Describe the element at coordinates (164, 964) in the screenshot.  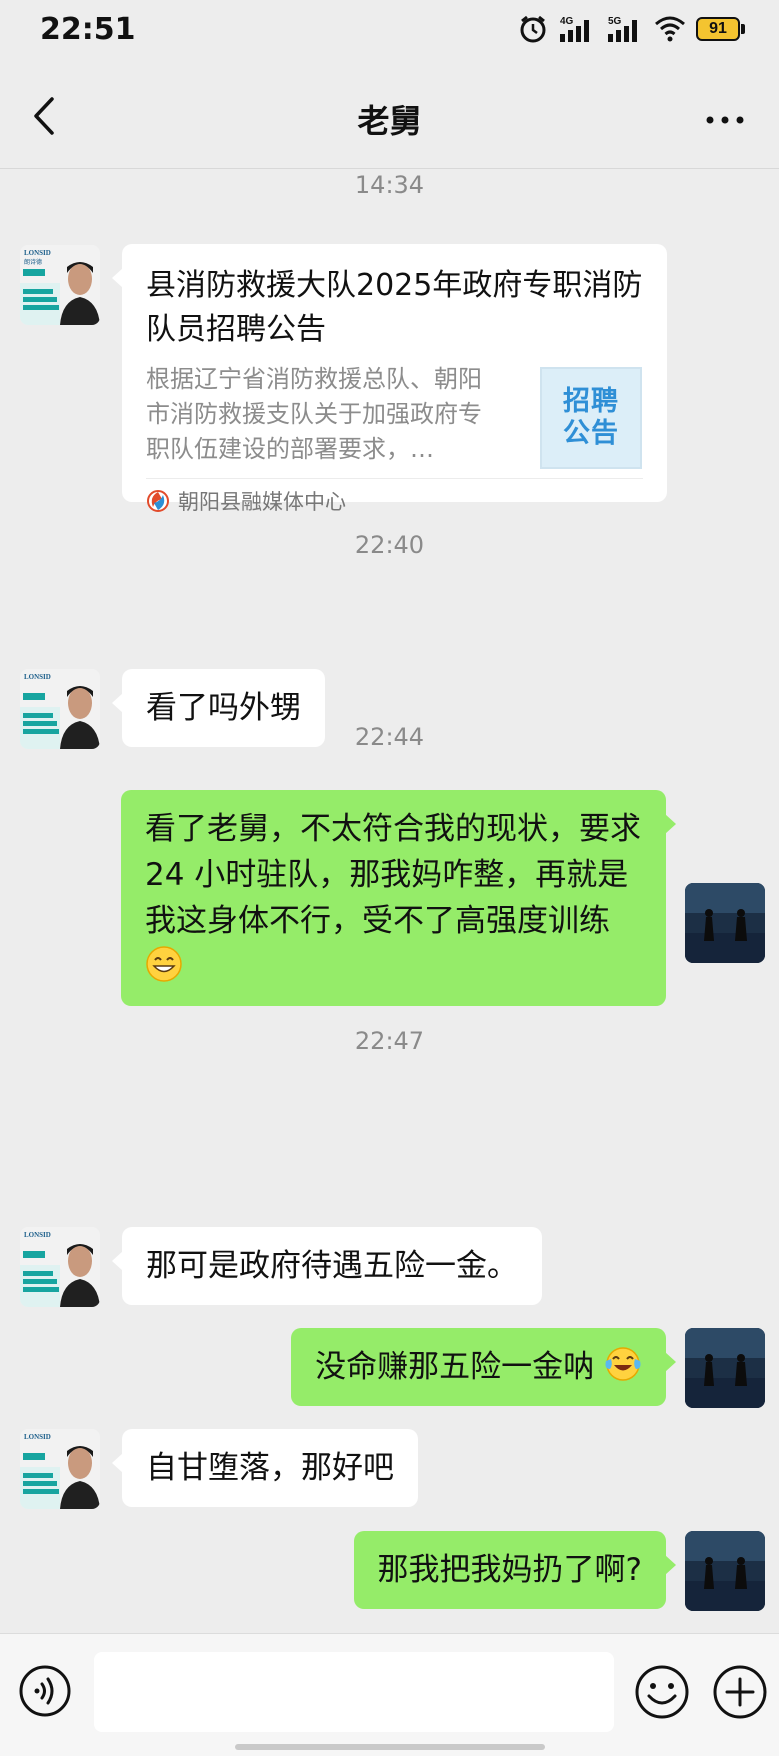
I see `grin-emoji` at that location.